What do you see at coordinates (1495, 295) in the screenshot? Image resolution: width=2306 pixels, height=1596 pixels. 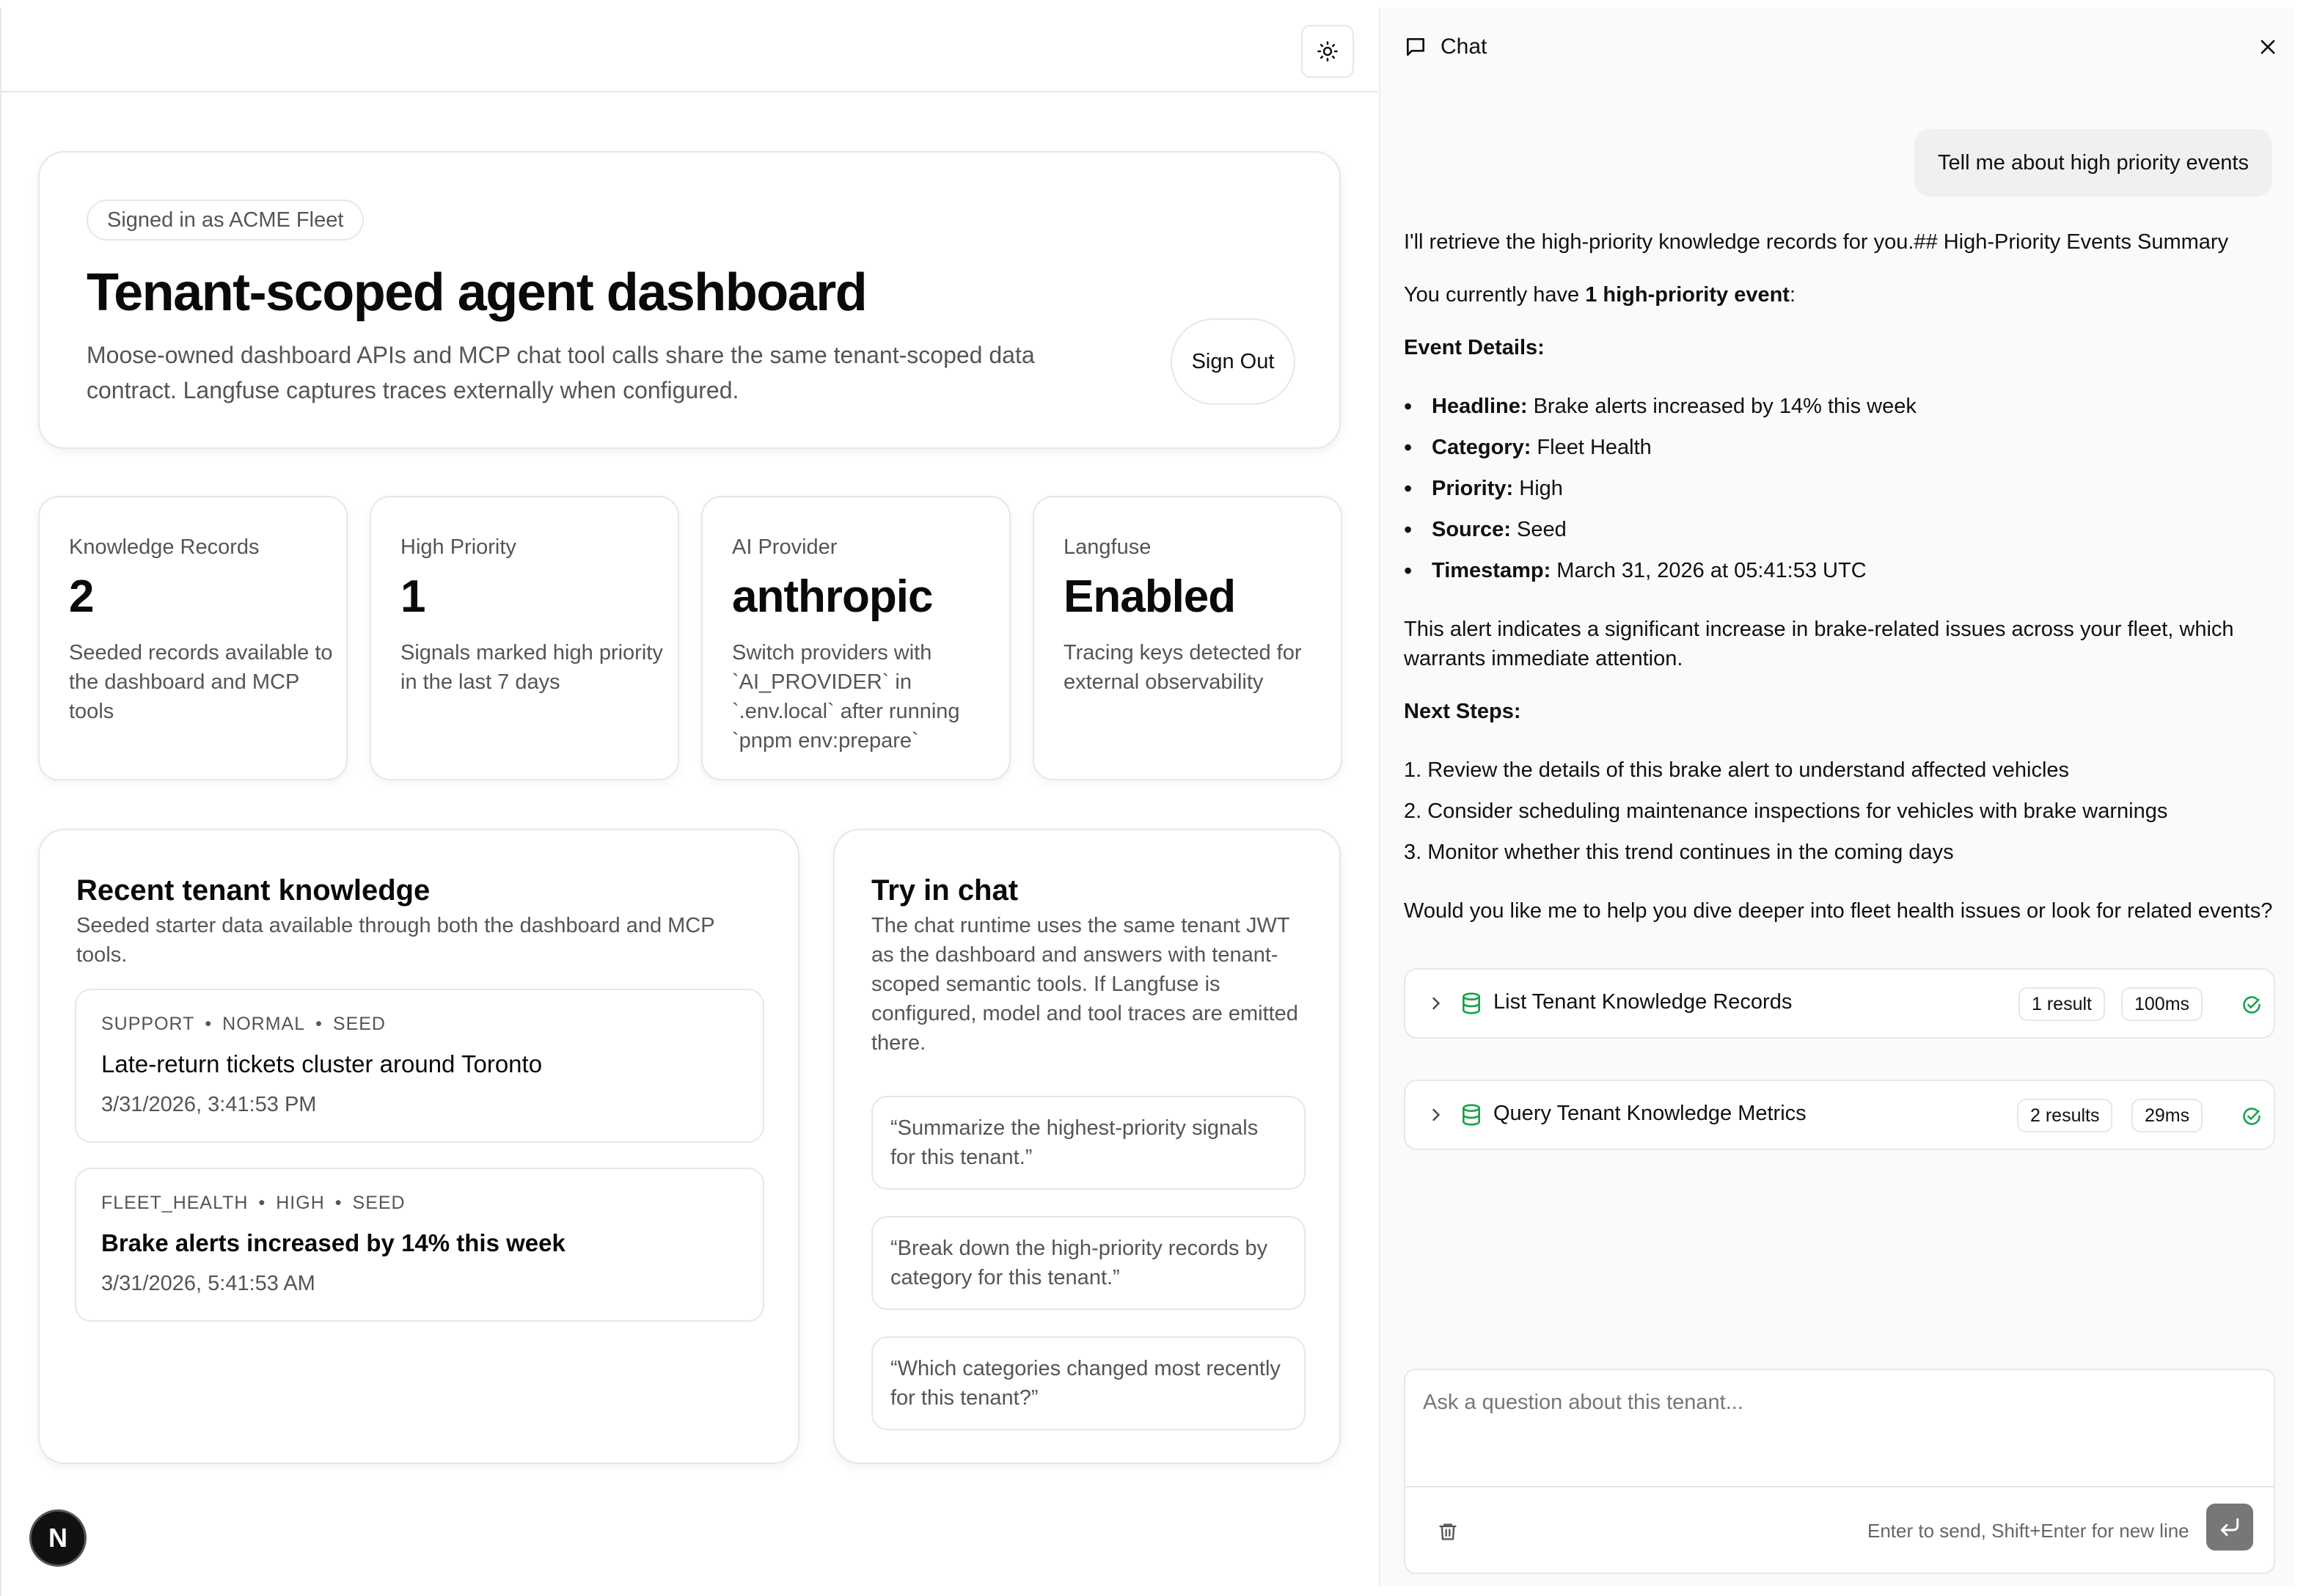 I see `count-prefix: You currently have` at bounding box center [1495, 295].